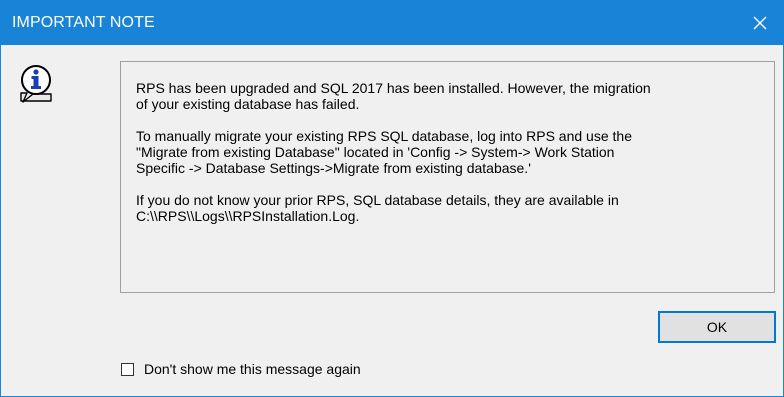 This screenshot has width=784, height=397. Describe the element at coordinates (83, 22) in the screenshot. I see `dialog-title: IMPORTANT NOTE` at that location.